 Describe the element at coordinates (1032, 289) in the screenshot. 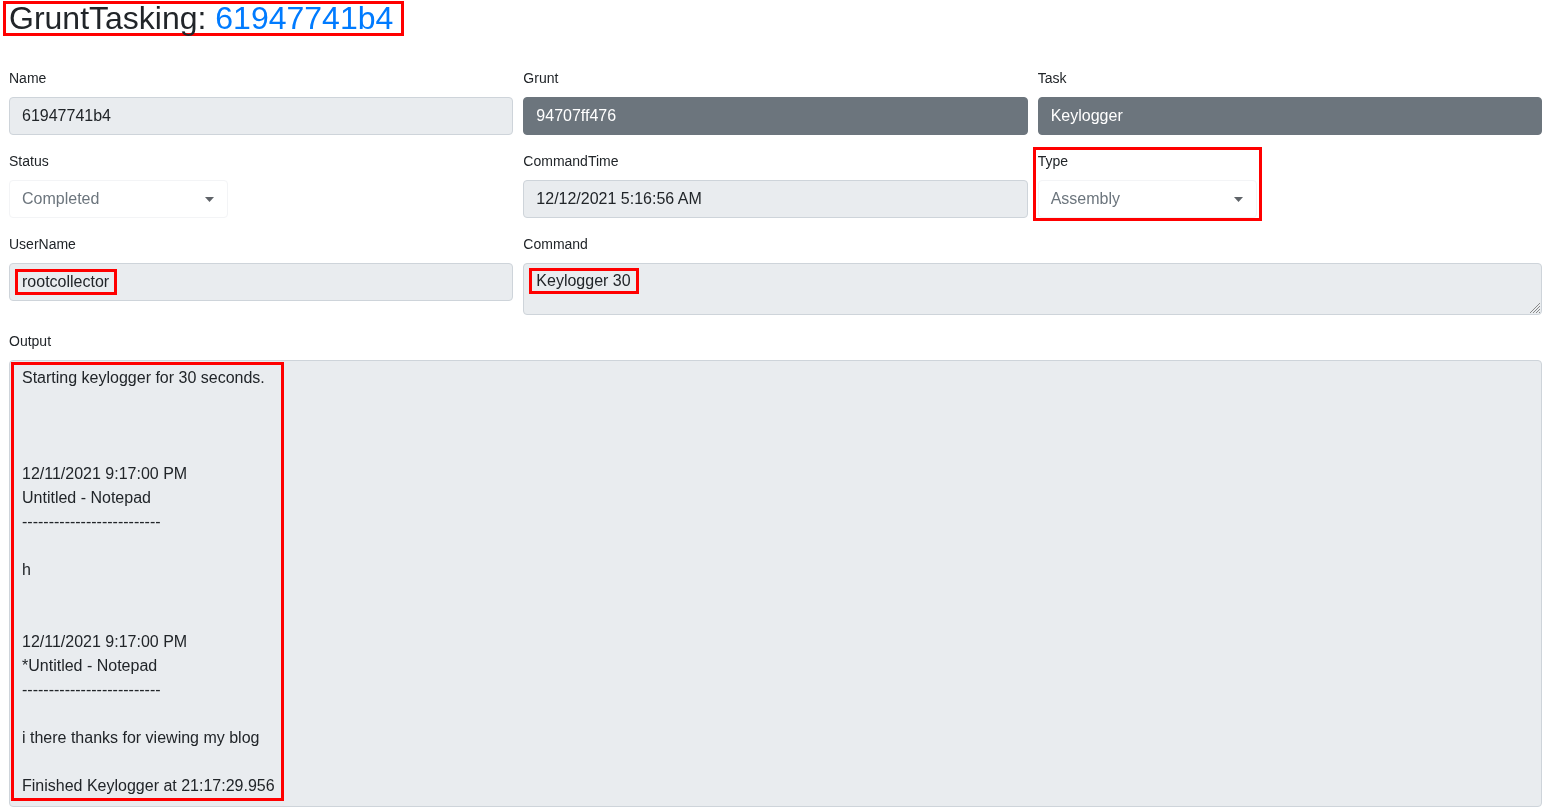

I see `text-area: Keylogger 30` at that location.